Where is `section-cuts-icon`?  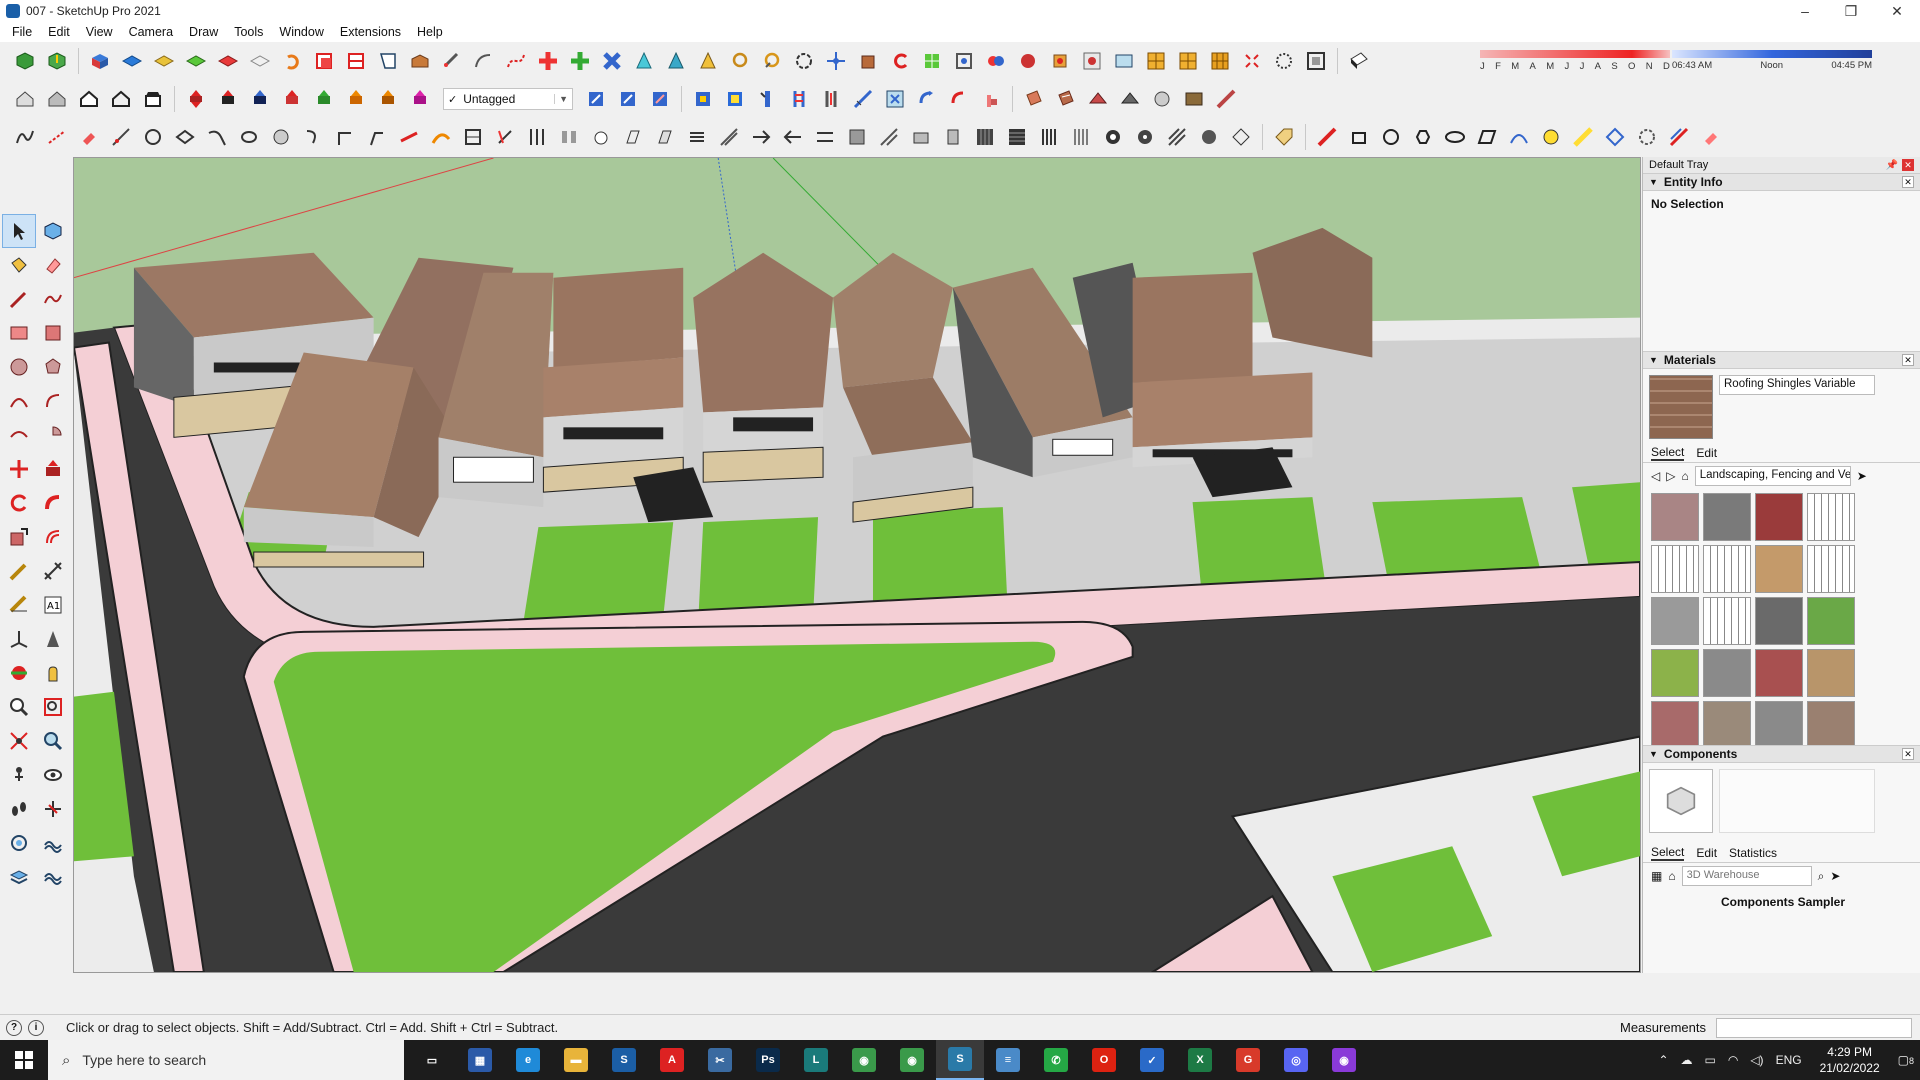
section-cuts-icon is located at coordinates (356, 61).